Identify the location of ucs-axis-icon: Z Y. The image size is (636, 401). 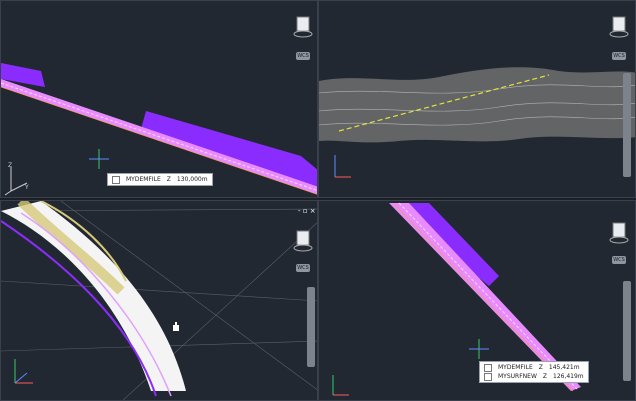
(16, 179).